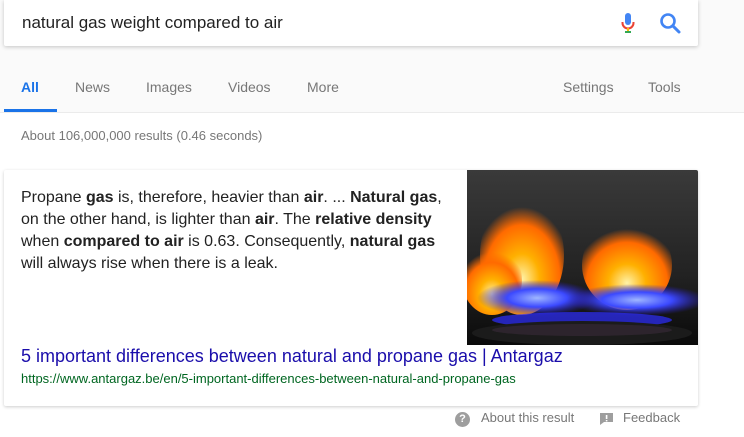  Describe the element at coordinates (266, 241) in the screenshot. I see `snippet-segment: is 0.63. Consequently,` at that location.